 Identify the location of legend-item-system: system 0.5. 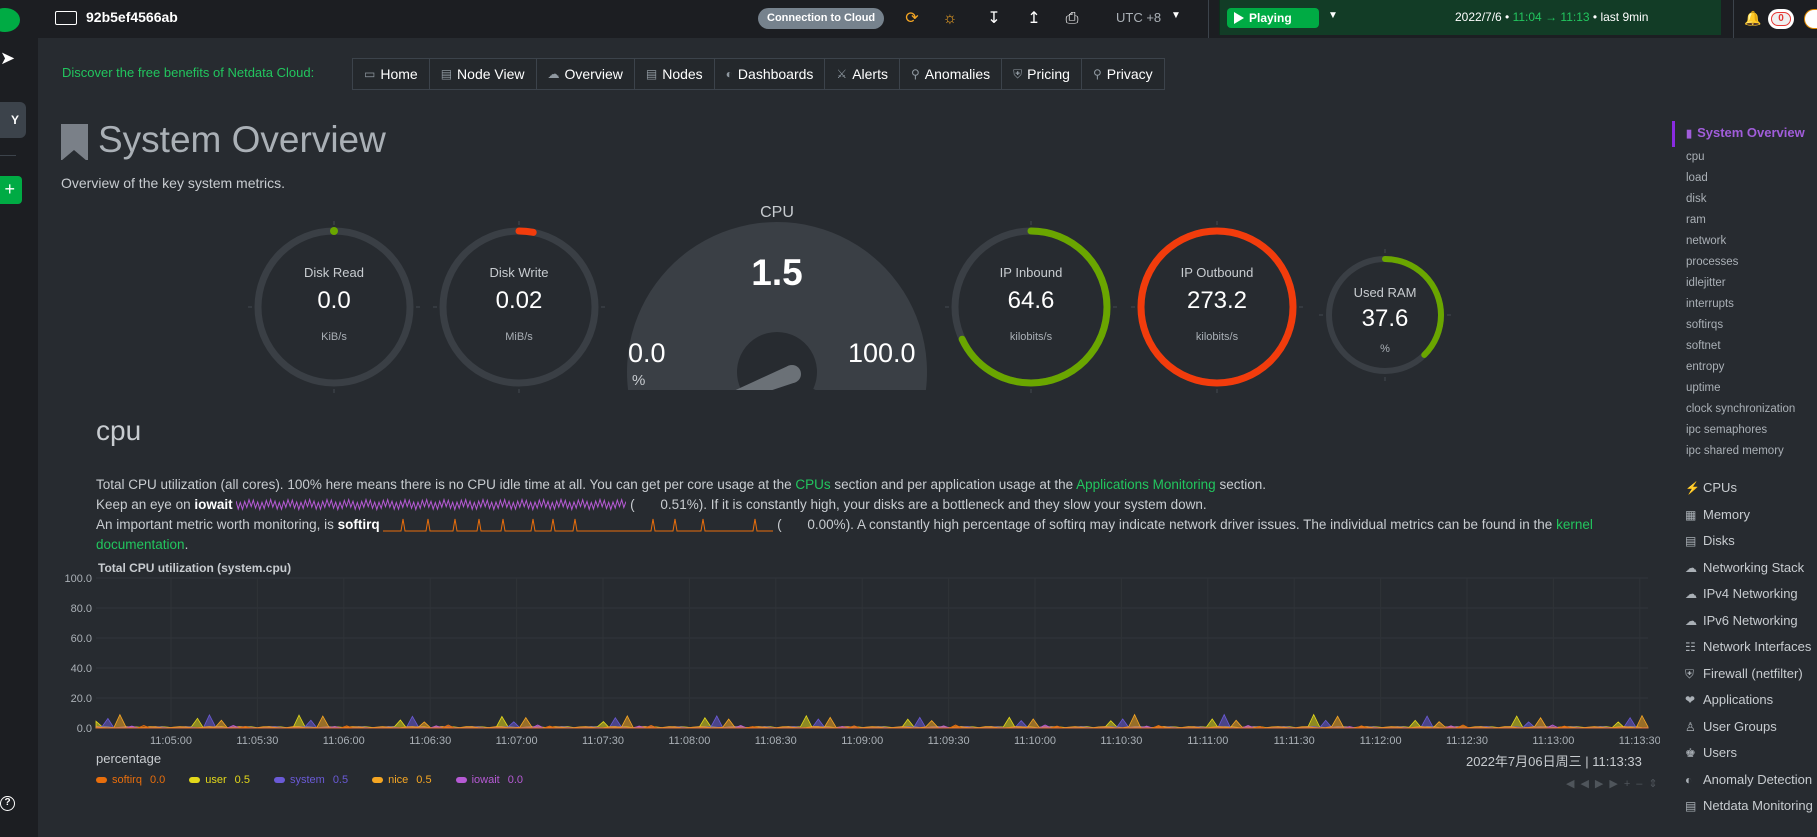
(310, 780).